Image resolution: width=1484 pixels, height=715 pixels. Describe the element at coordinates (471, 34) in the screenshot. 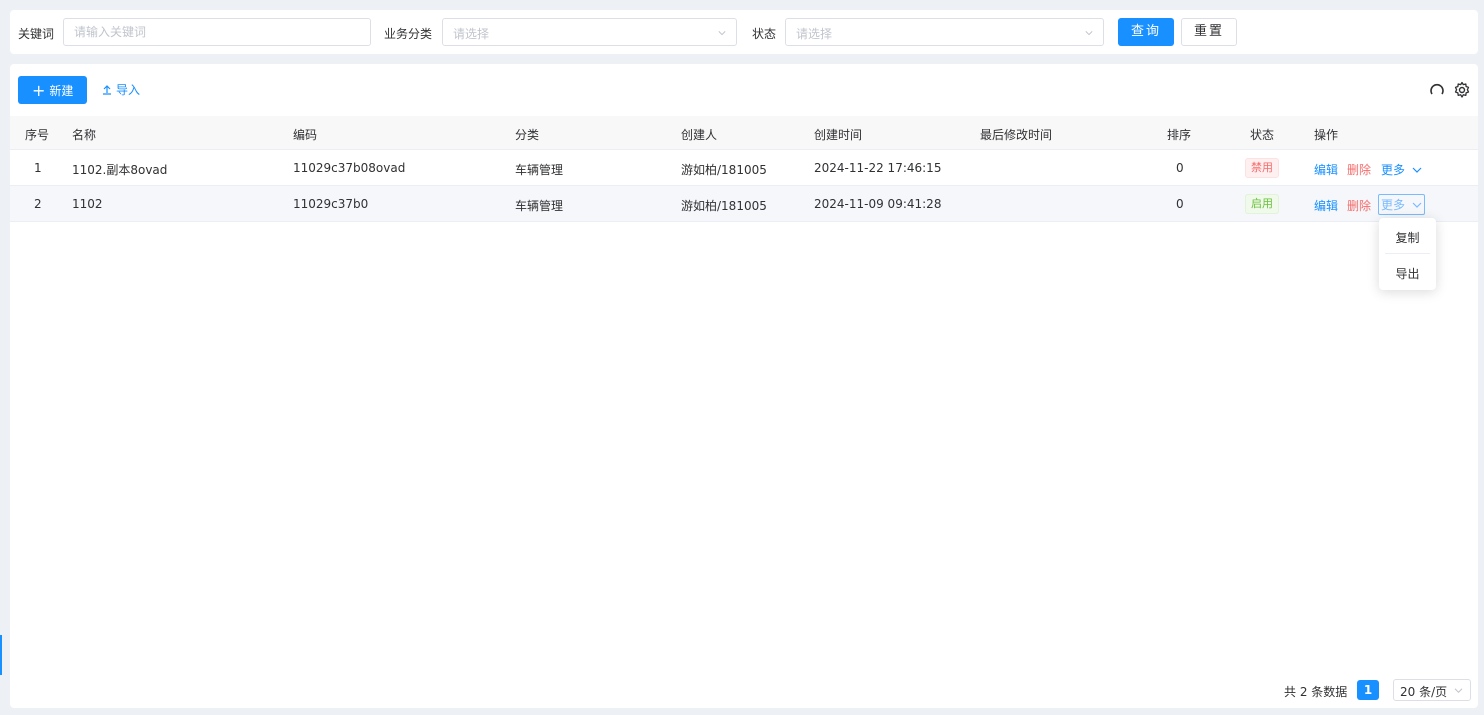

I see `category-placeholder: 请选择` at that location.